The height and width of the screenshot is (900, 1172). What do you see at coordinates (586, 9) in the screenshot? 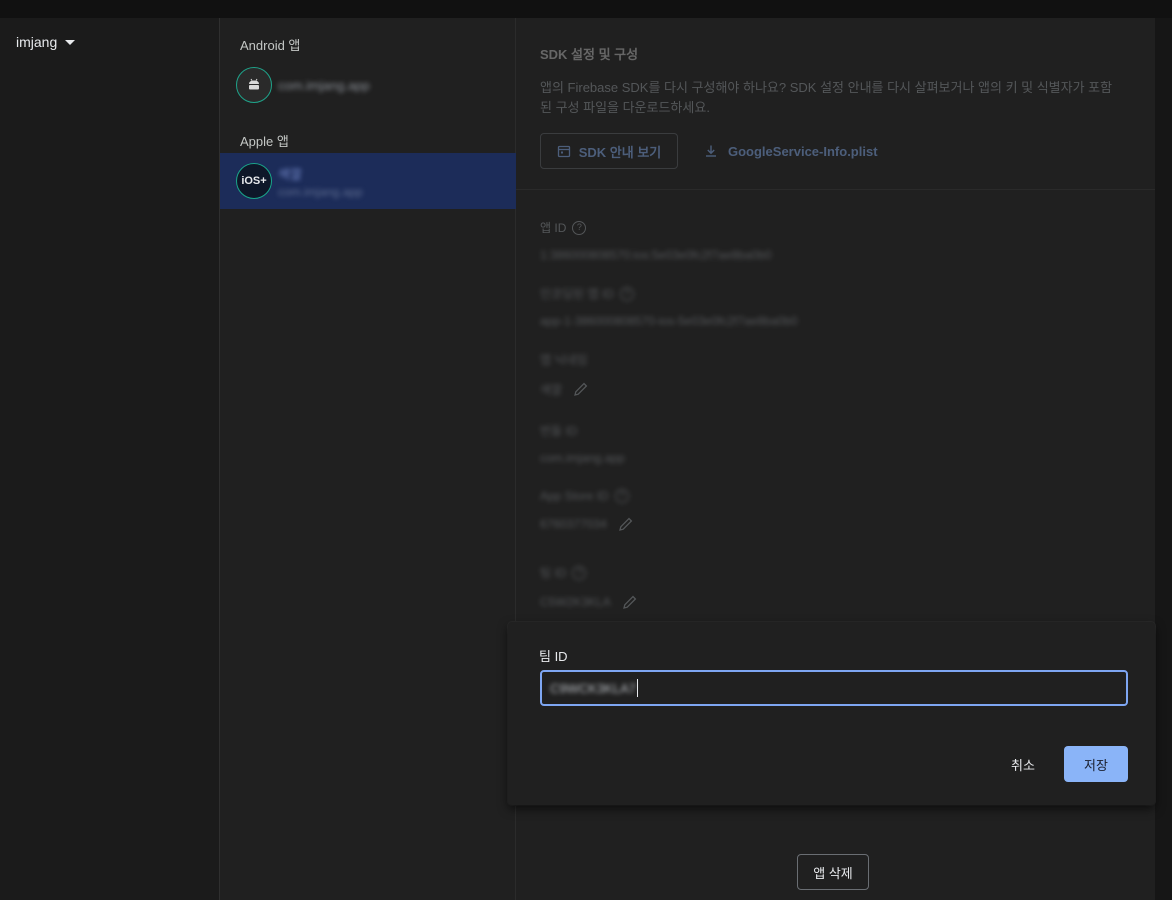
I see `top-bar` at bounding box center [586, 9].